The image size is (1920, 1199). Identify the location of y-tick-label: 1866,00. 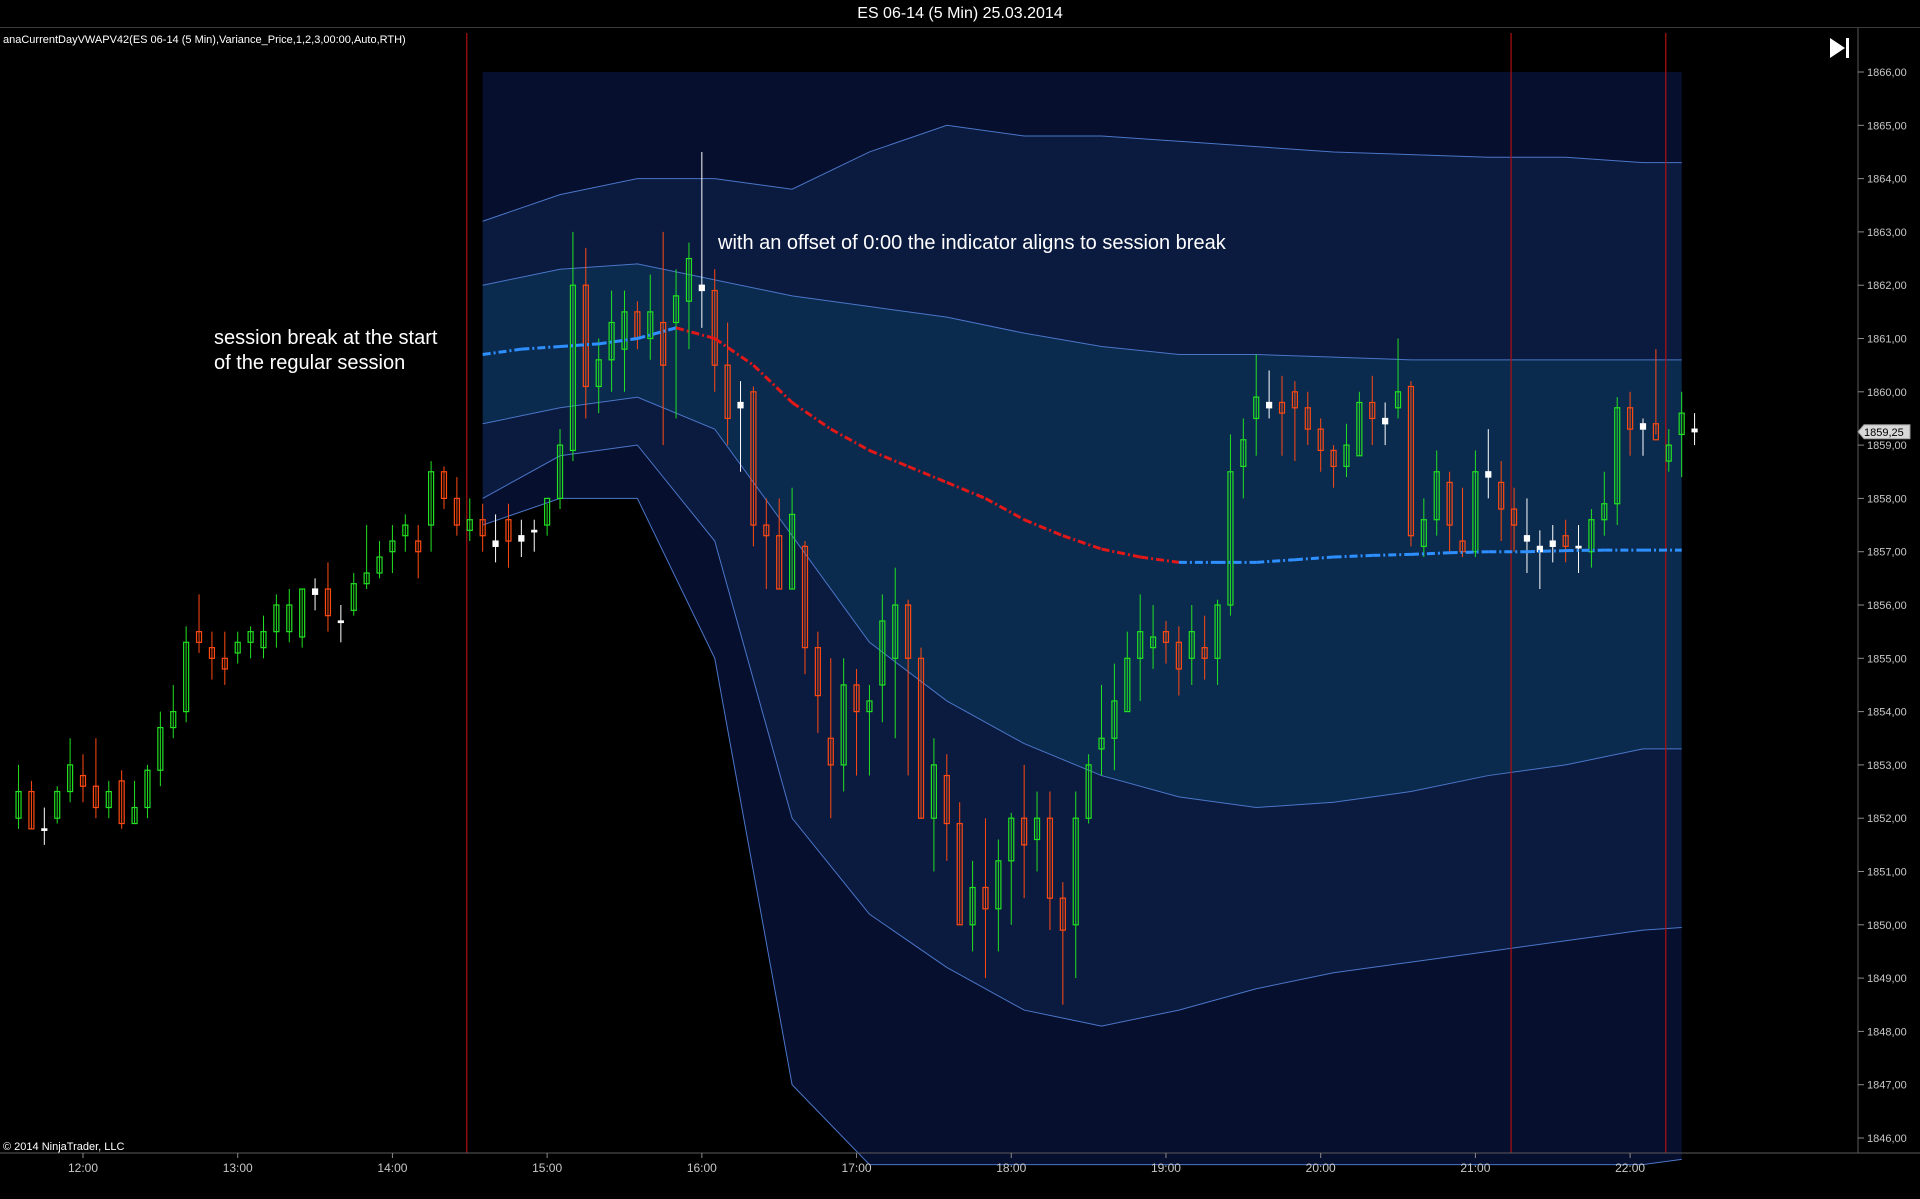
(1887, 73).